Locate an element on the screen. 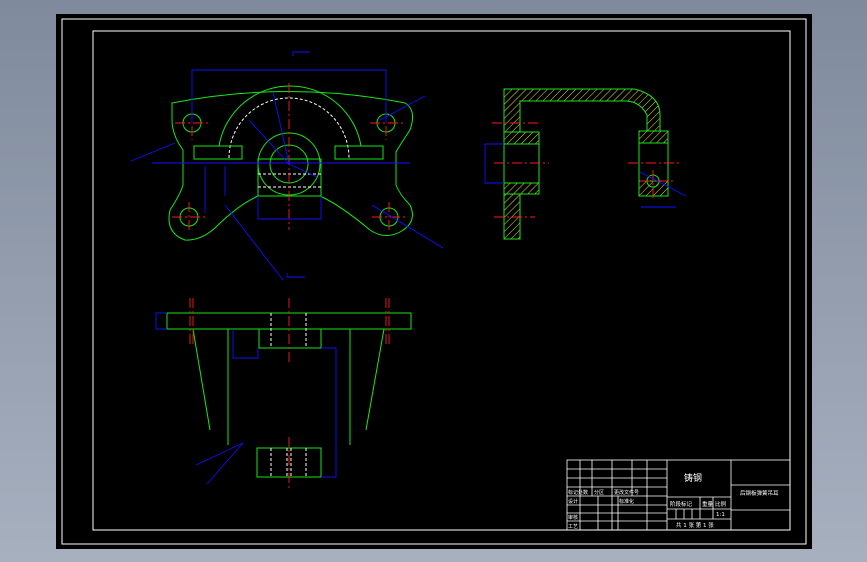 This screenshot has width=867, height=562. label-change-doc: 更改文件号 is located at coordinates (626, 492).